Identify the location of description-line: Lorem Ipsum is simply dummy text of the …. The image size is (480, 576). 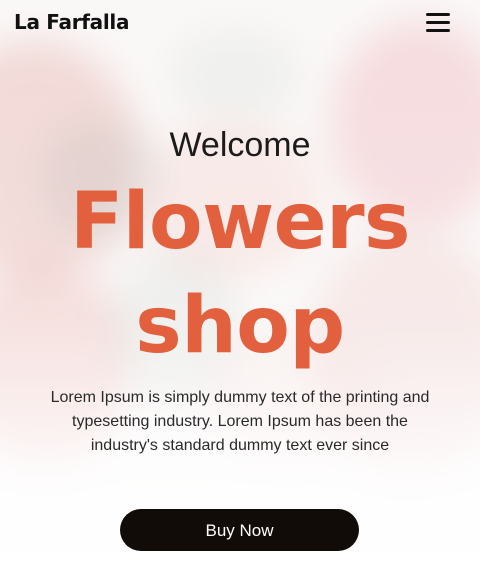
(240, 397).